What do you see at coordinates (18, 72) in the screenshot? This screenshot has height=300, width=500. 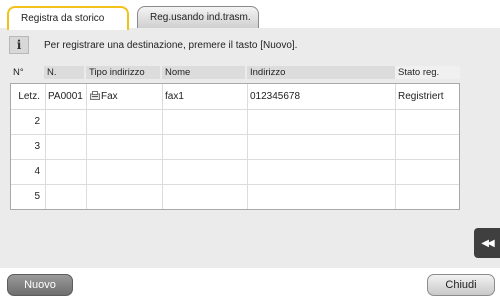 I see `col-header-index: N°` at bounding box center [18, 72].